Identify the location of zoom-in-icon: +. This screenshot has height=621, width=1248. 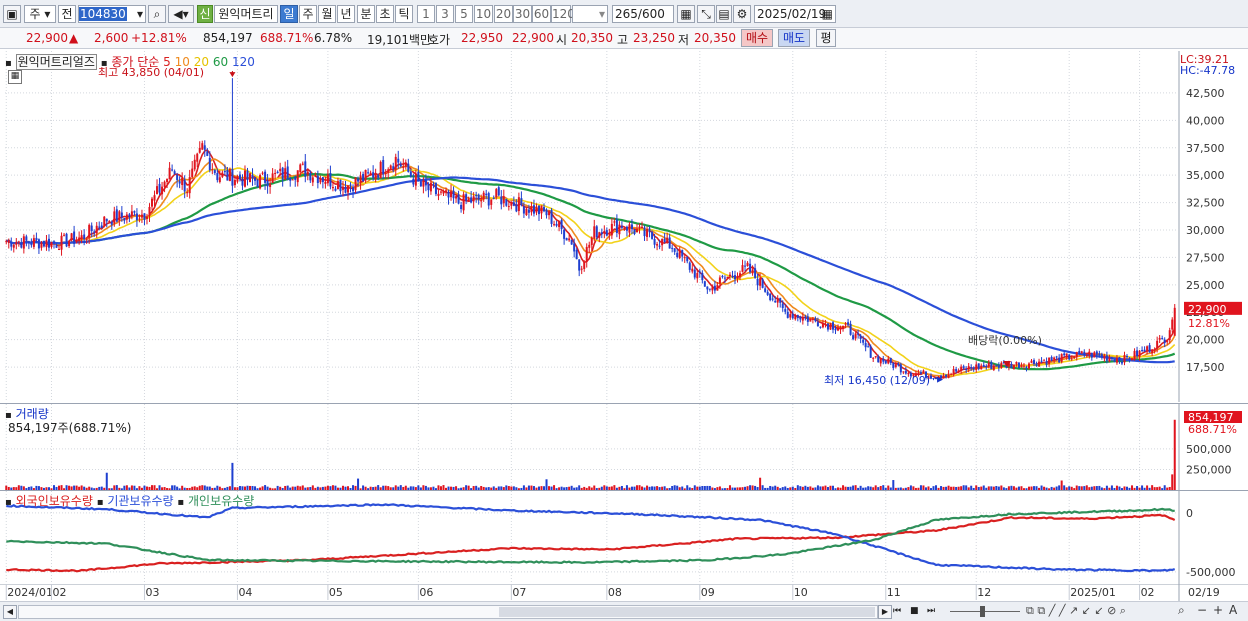
(1218, 610).